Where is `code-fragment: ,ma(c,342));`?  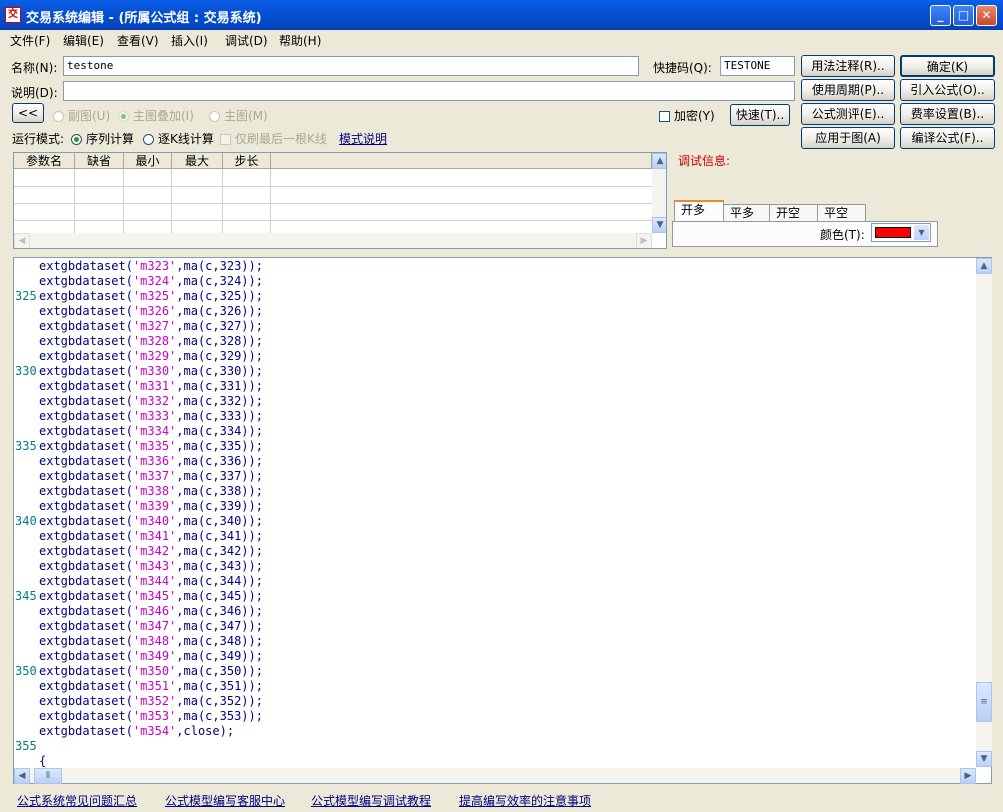 code-fragment: ,ma(c,342)); is located at coordinates (219, 551).